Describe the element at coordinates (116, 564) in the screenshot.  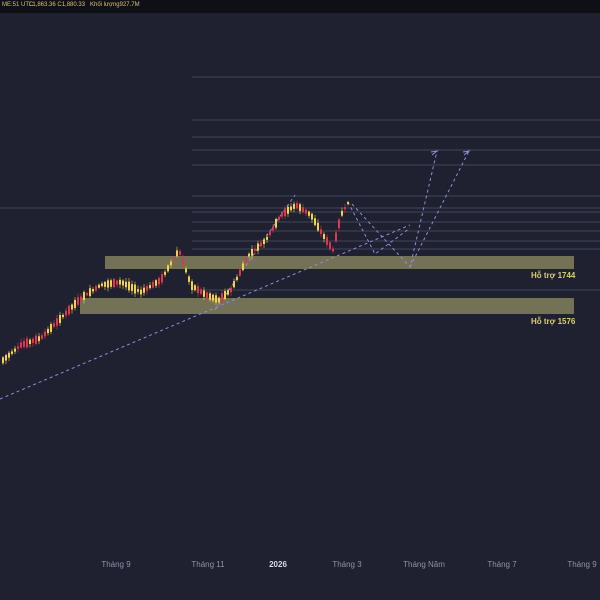
I see `x-label-thang-9: Tháng 9` at that location.